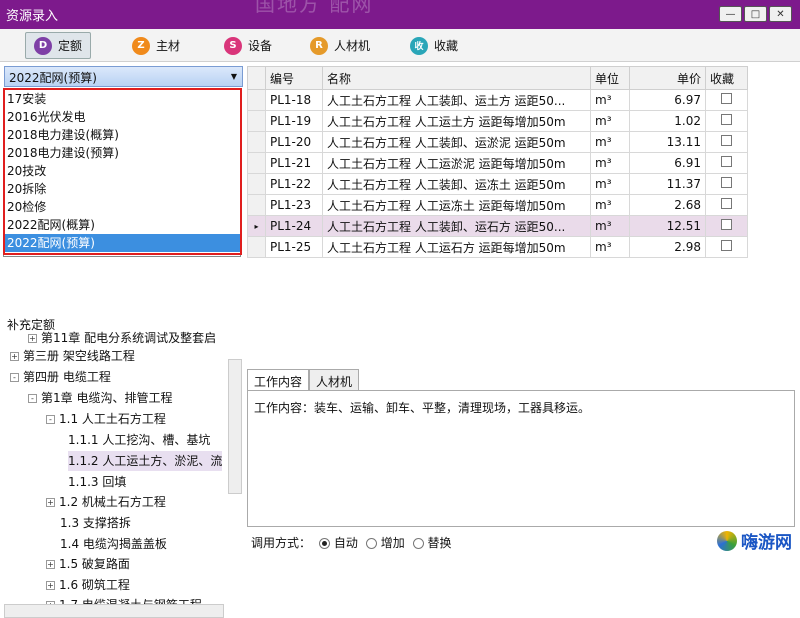 This screenshot has height=618, width=800. What do you see at coordinates (667, 184) in the screenshot?
I see `cell-price: 11.37` at bounding box center [667, 184].